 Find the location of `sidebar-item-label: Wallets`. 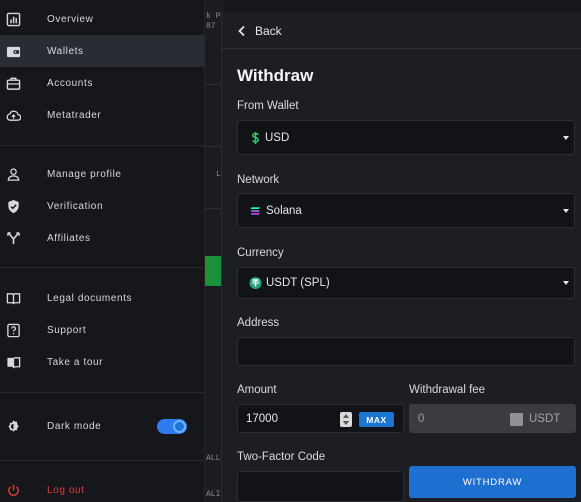

sidebar-item-label: Wallets is located at coordinates (65, 51).